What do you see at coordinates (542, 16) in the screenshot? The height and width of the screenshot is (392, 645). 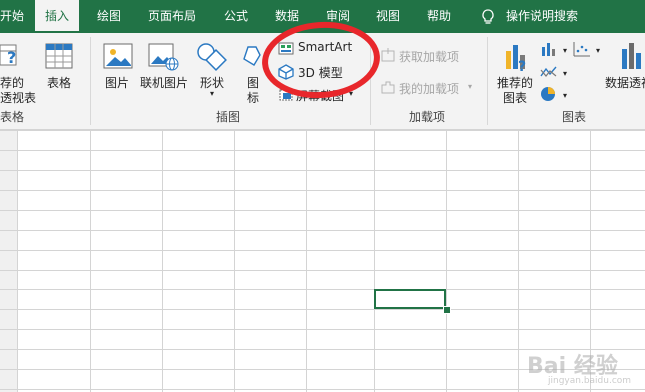 I see `tell-me-search: 操作说明搜索` at bounding box center [542, 16].